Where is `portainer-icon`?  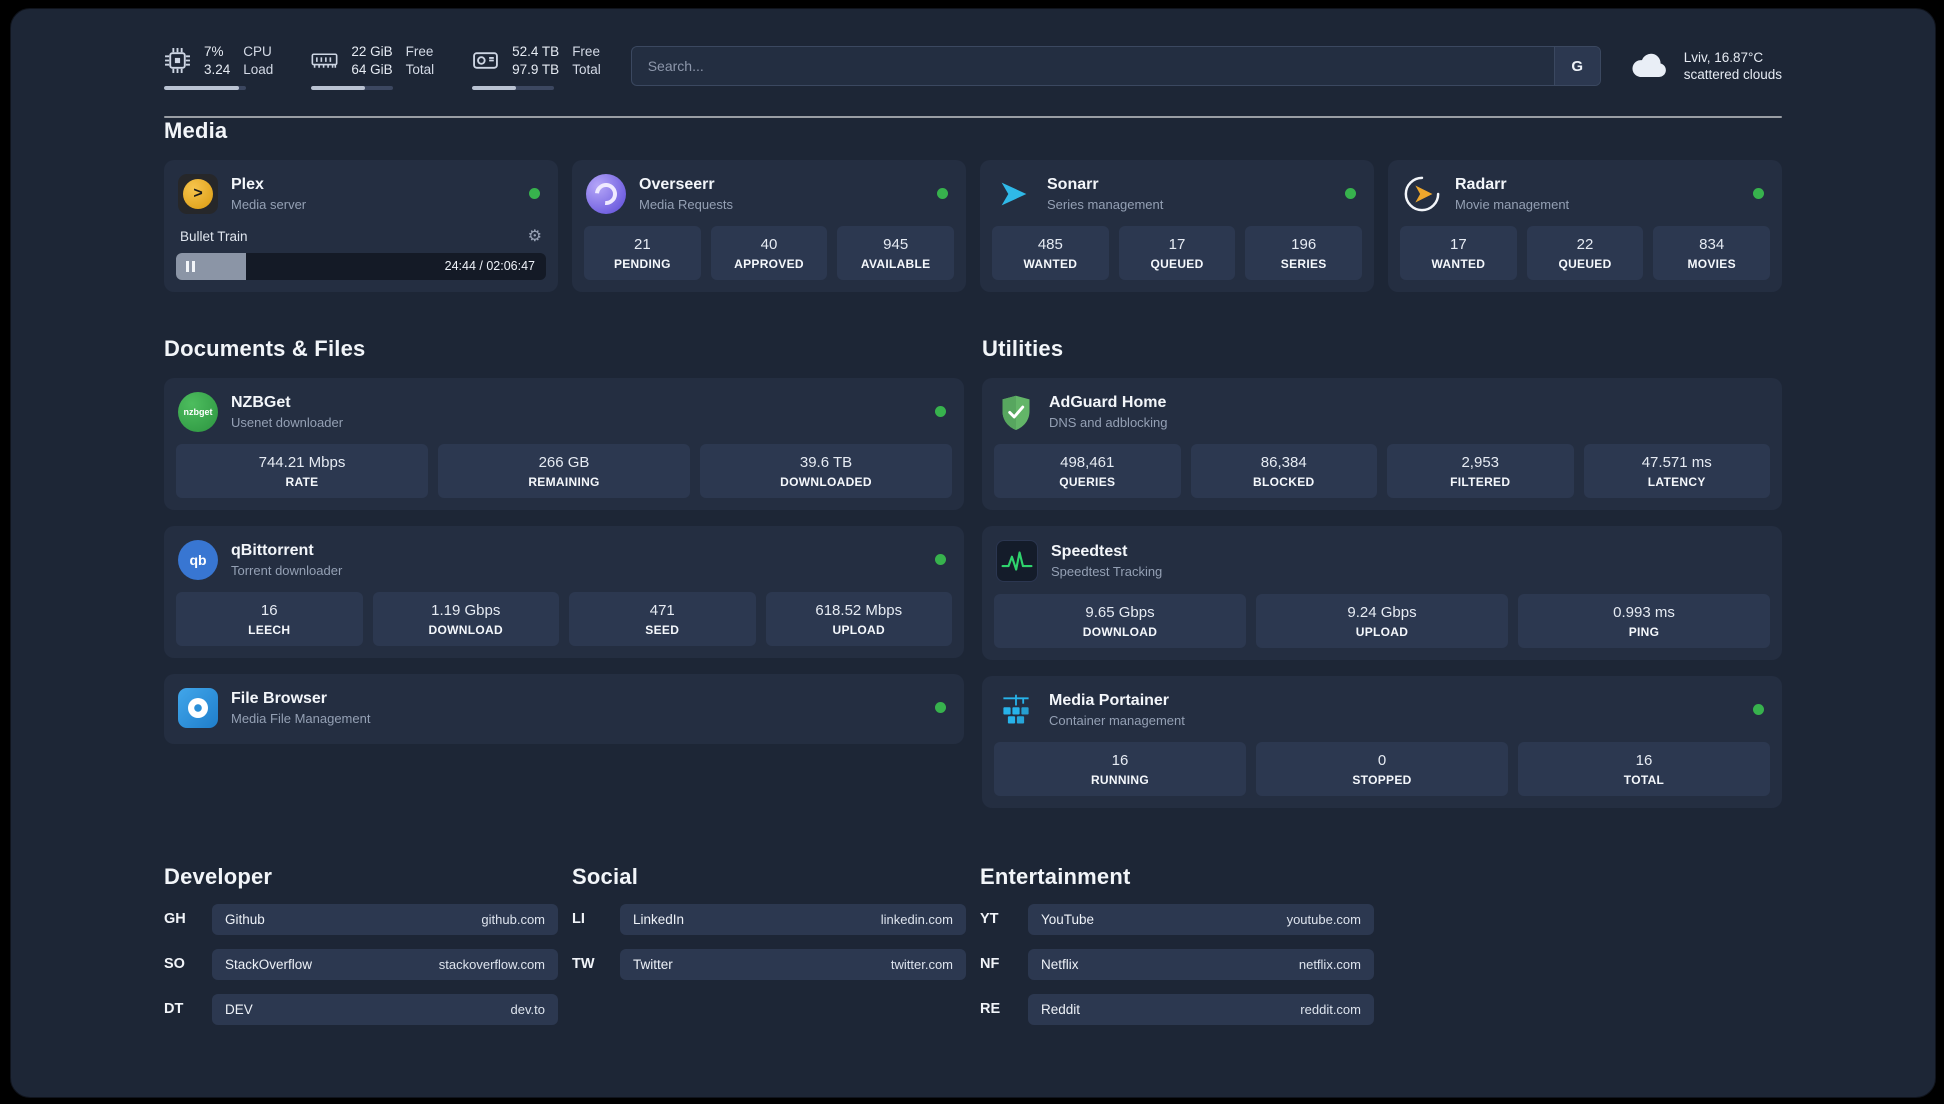
portainer-icon is located at coordinates (1016, 710).